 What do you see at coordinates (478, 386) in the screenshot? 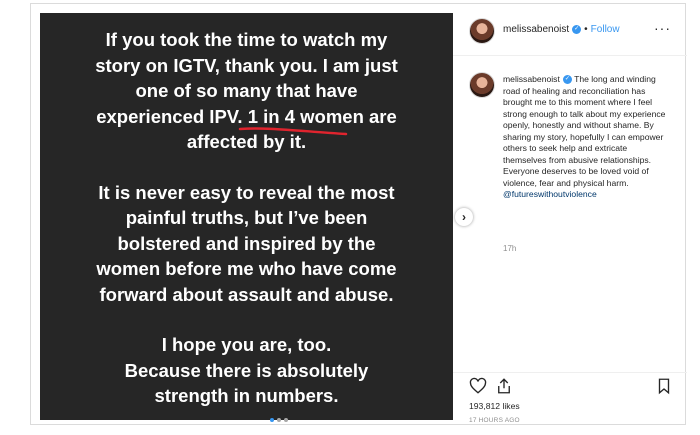
I see `heart-icon` at bounding box center [478, 386].